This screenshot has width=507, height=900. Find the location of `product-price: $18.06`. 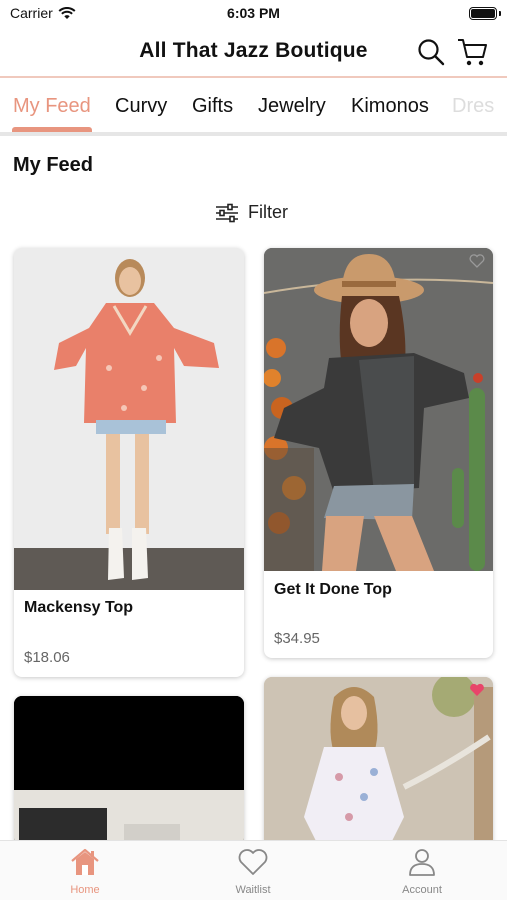

product-price: $18.06 is located at coordinates (47, 657).